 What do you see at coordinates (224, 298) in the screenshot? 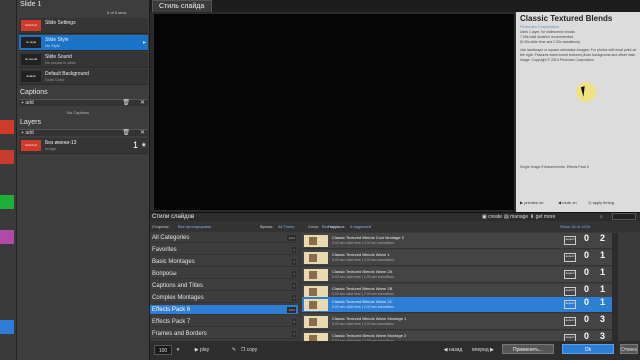
I see `category-item: Complex Montages 1` at bounding box center [224, 298].